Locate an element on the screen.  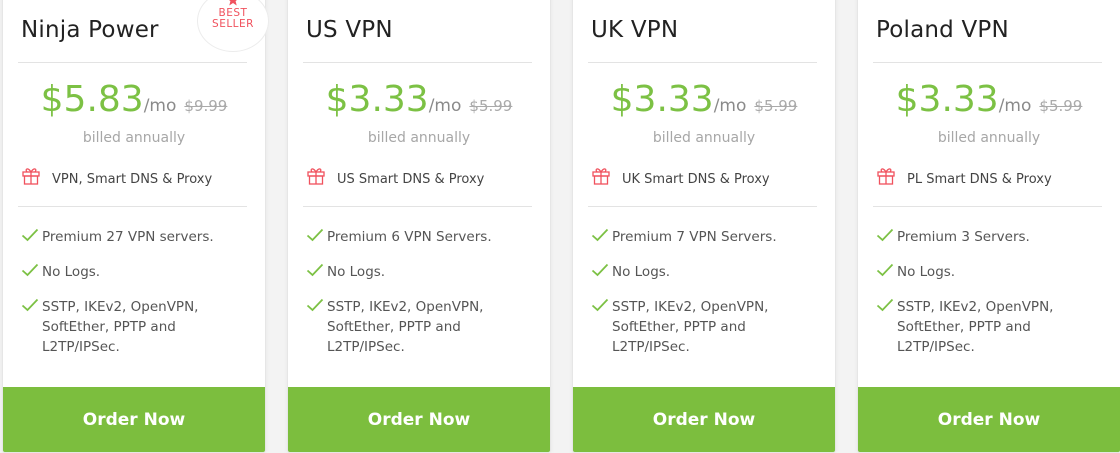
plan-title: UK VPN is located at coordinates (635, 30).